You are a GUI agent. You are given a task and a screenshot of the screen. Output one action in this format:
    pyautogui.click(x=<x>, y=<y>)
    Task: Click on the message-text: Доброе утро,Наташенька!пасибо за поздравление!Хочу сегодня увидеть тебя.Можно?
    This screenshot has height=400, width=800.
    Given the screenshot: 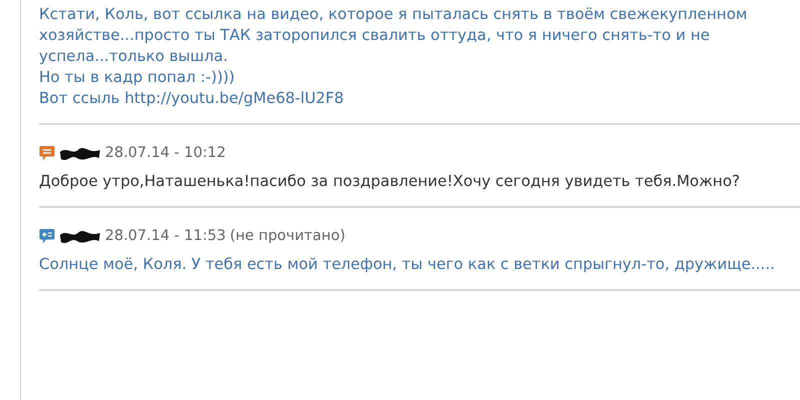 What is the action you would take?
    pyautogui.click(x=390, y=181)
    